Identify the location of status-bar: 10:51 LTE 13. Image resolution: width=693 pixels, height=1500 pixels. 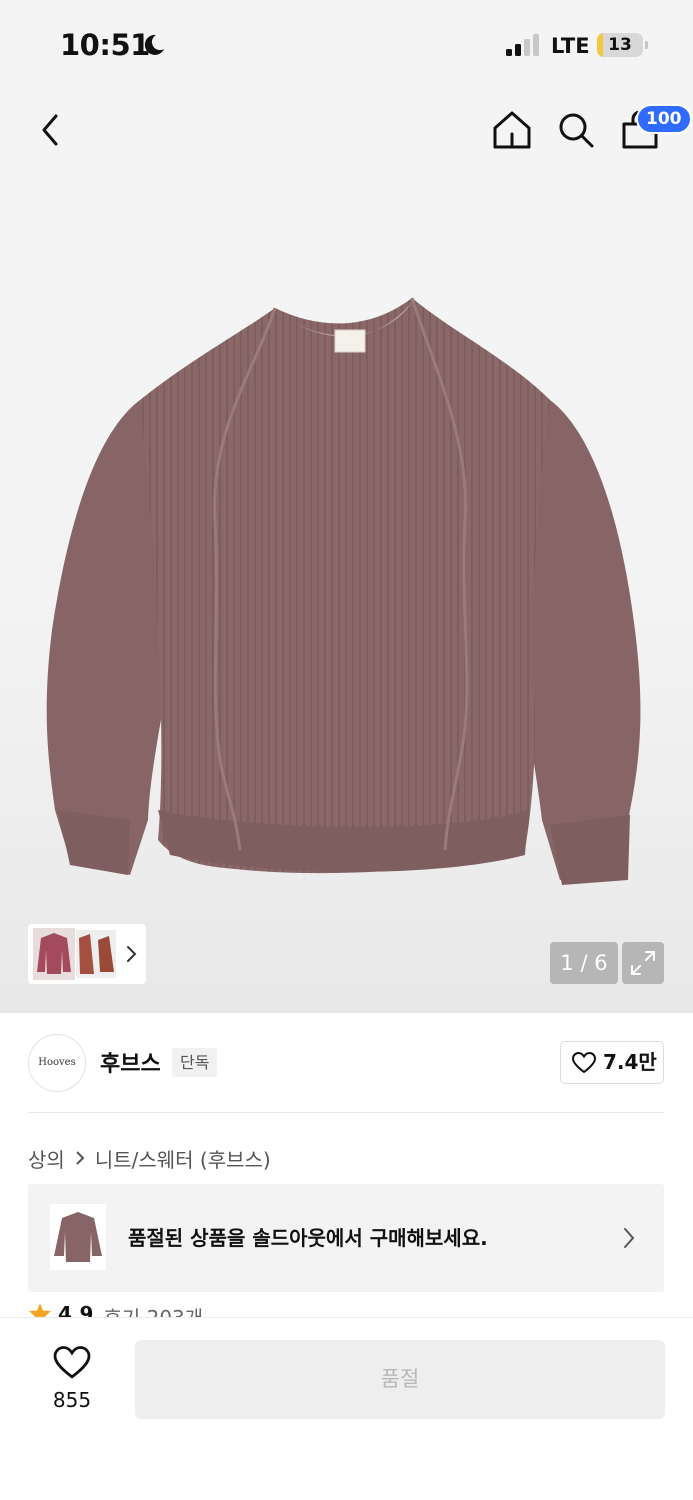
(346, 46).